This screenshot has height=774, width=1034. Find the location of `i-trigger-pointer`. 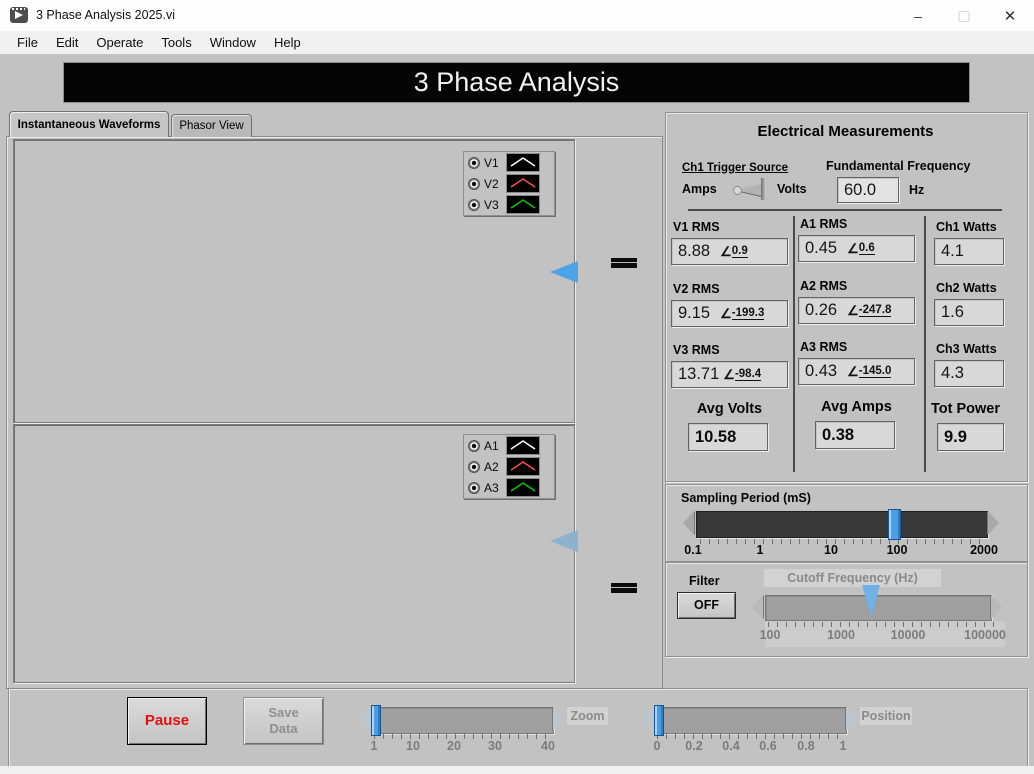

i-trigger-pointer is located at coordinates (564, 541).